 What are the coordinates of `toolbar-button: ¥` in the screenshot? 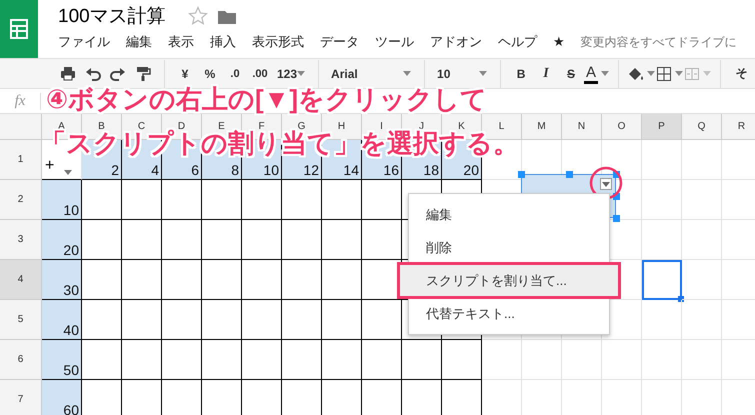 It's located at (185, 73).